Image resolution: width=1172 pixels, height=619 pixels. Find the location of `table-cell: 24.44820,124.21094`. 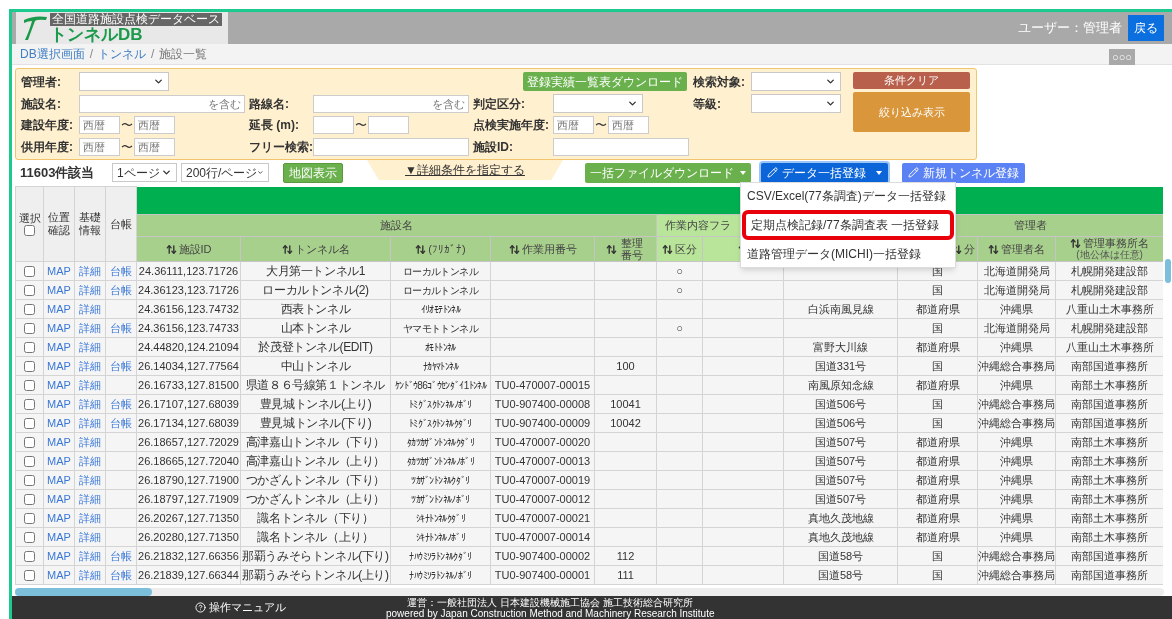

table-cell: 24.44820,124.21094 is located at coordinates (188, 346).